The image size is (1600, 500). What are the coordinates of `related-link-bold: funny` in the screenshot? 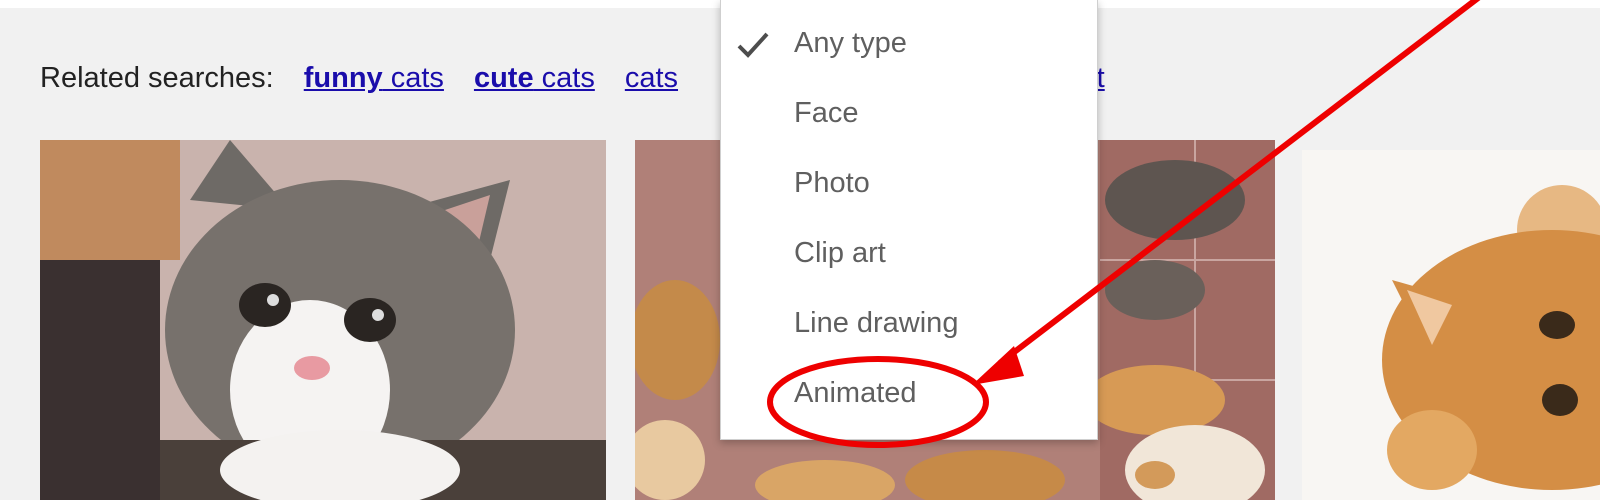 It's located at (343, 77).